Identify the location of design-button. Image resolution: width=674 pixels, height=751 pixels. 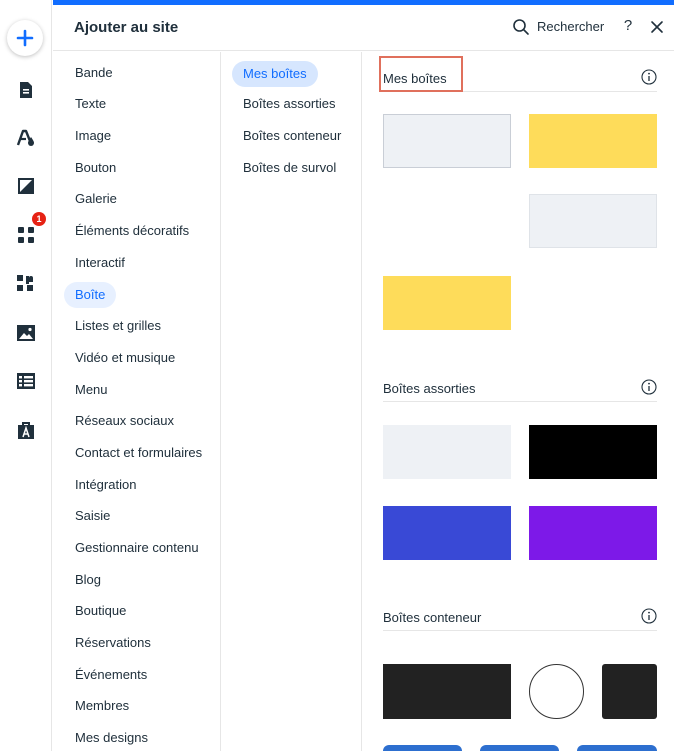
(26, 138).